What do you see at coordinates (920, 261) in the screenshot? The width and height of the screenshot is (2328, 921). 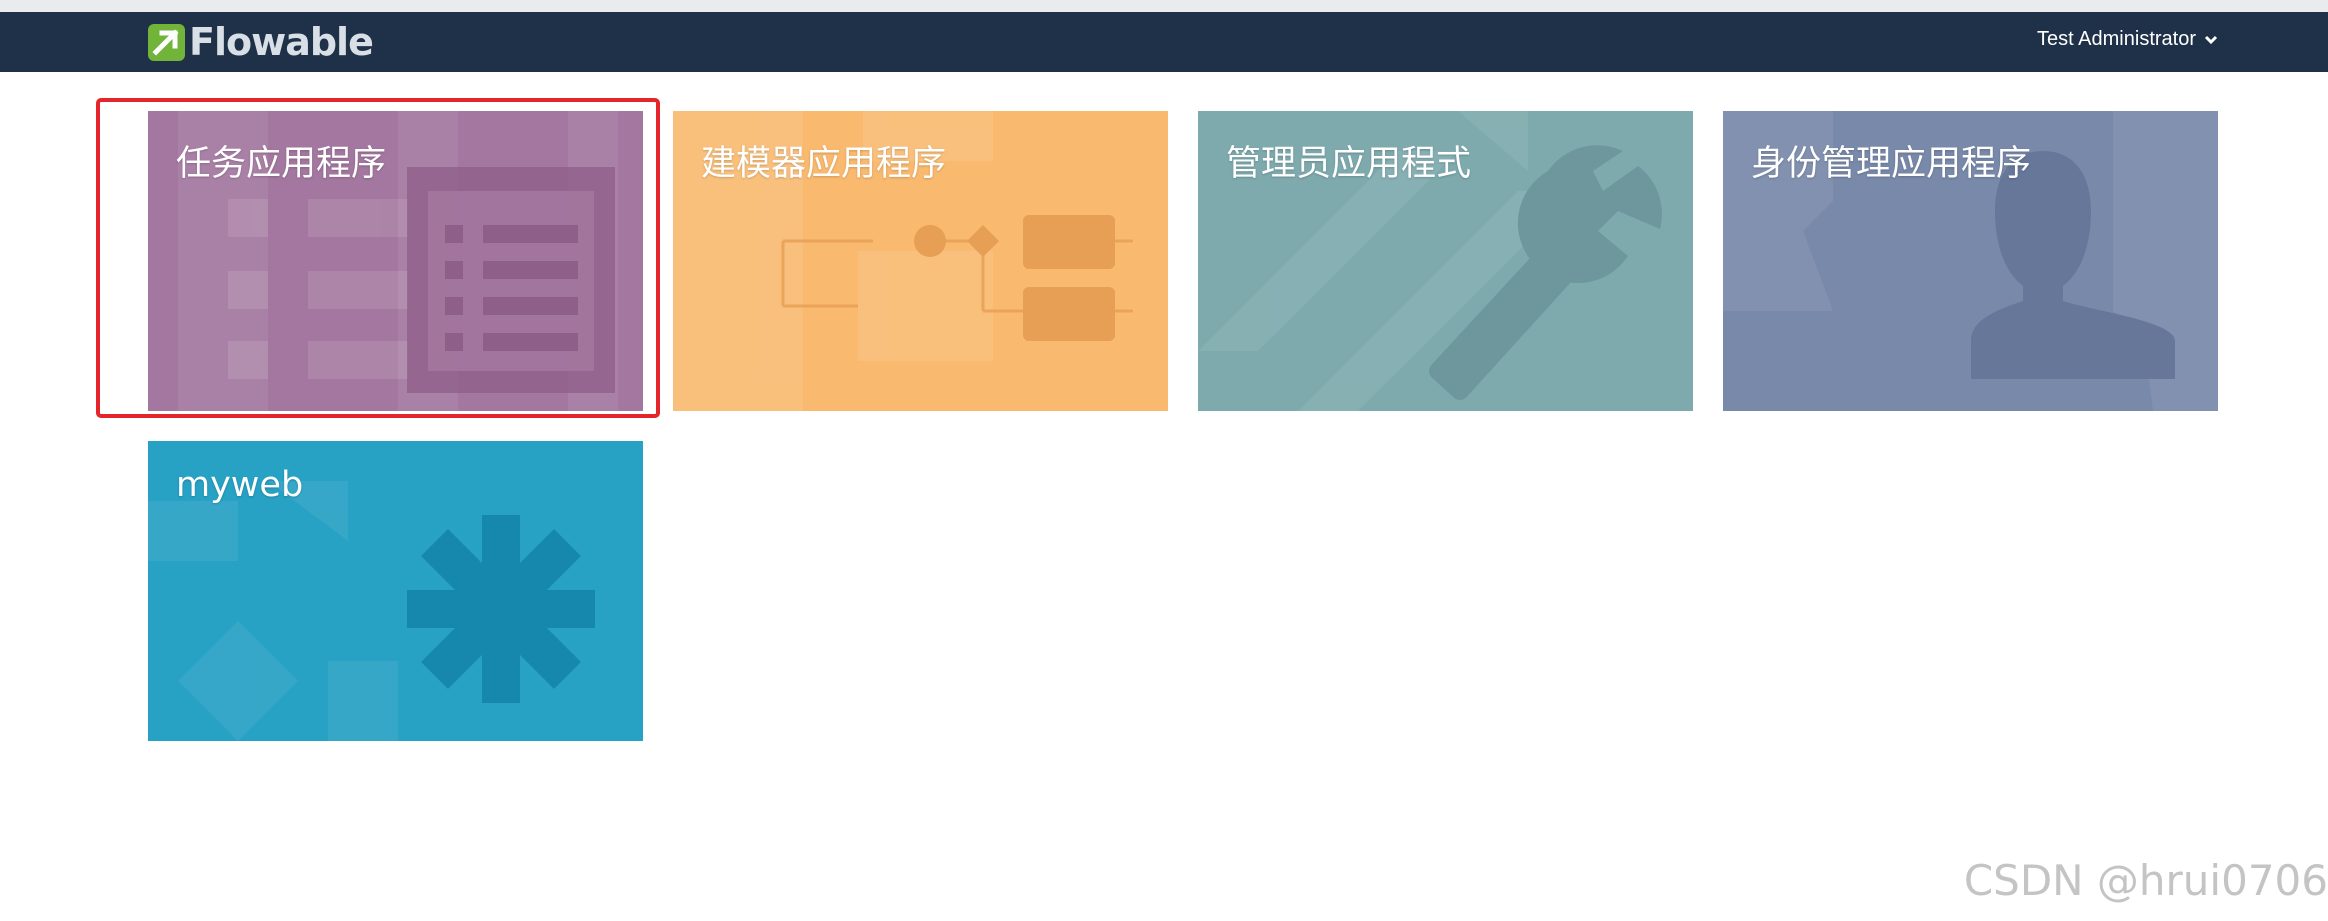 I see `app-tile-modeler: 建模器应用程序` at bounding box center [920, 261].